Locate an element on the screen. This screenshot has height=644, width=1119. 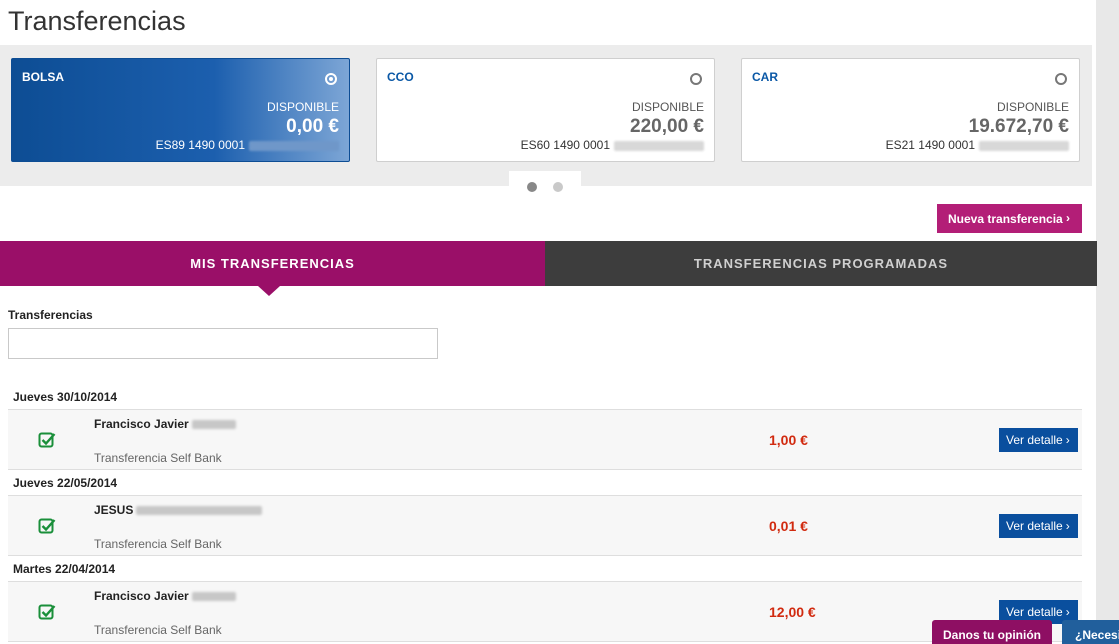
available-amount: 0,00 € is located at coordinates (312, 126).